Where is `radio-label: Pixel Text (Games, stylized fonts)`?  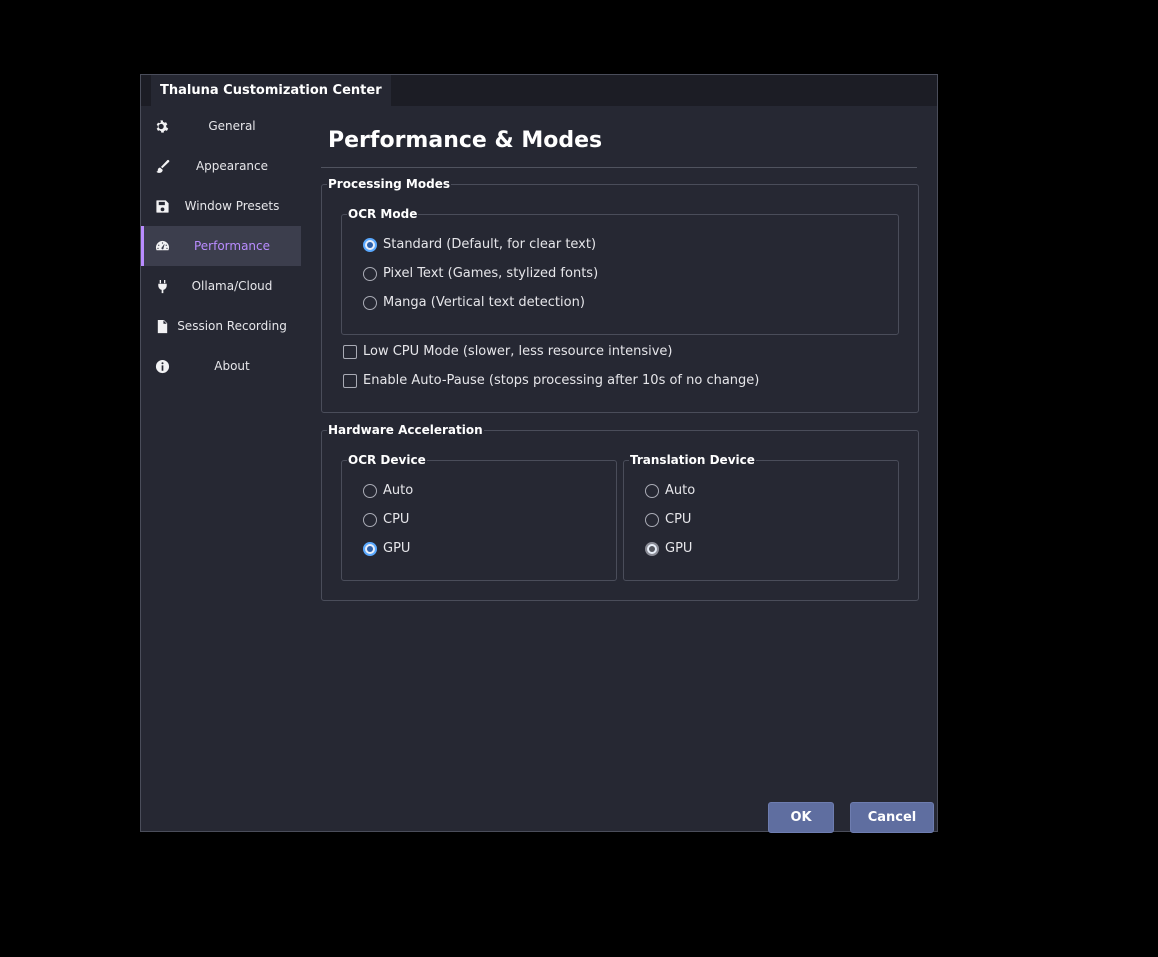
radio-label: Pixel Text (Games, stylized fonts) is located at coordinates (491, 273).